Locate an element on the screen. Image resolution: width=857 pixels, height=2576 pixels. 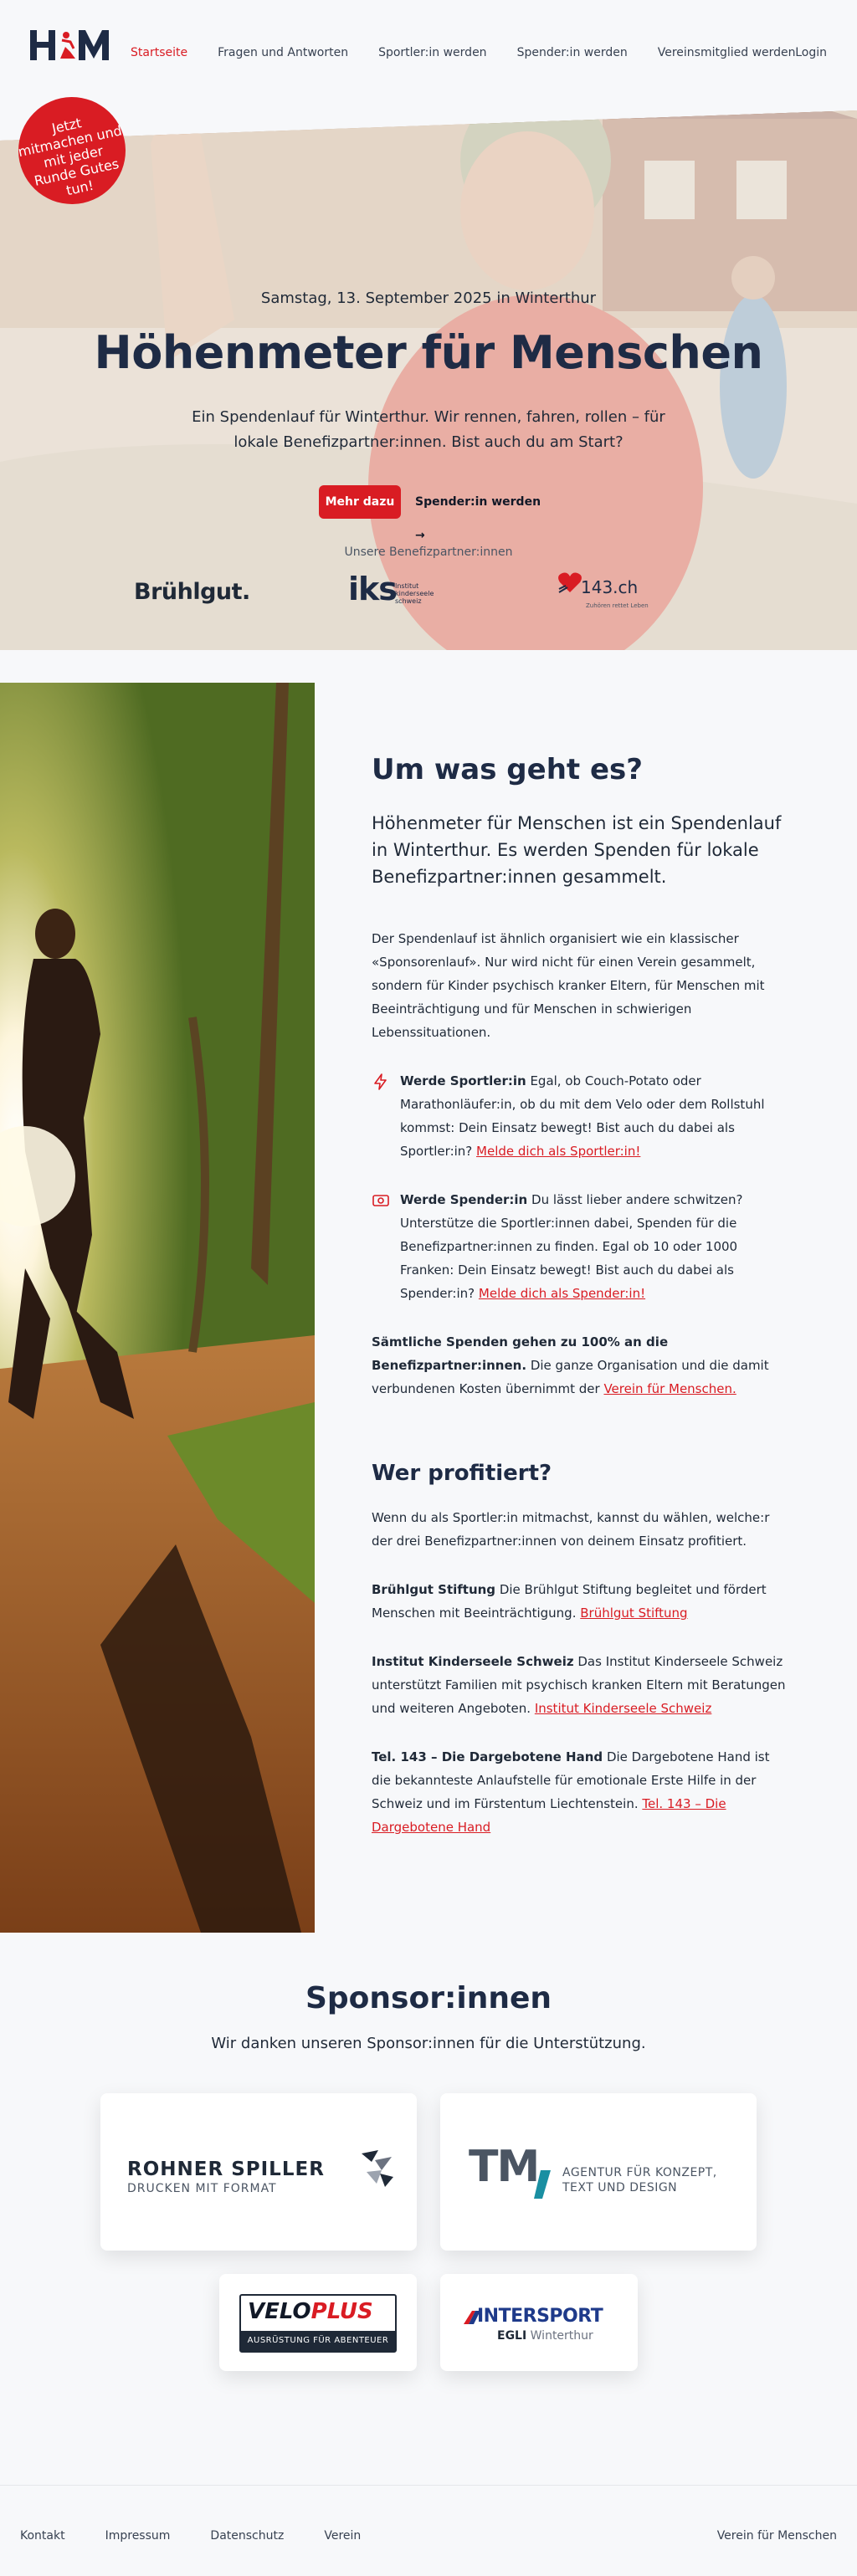
signup-donor-link: Melde dich als Spender:in! is located at coordinates (562, 1293).